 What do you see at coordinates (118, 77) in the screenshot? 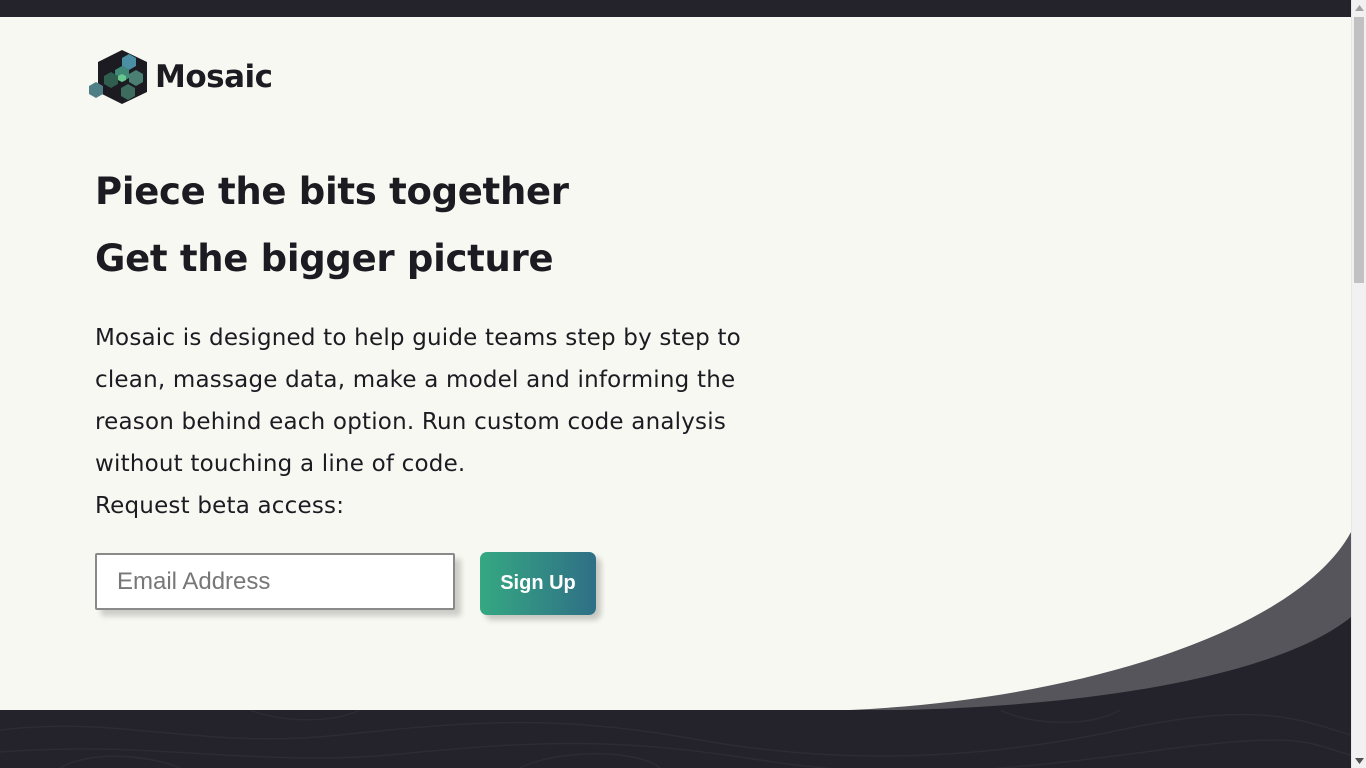
I see `mosaic-cubes-logo-icon` at bounding box center [118, 77].